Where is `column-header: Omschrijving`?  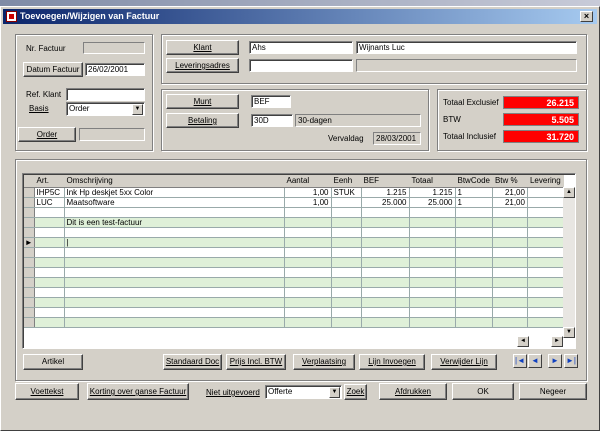
column-header: Omschrijving is located at coordinates (174, 181).